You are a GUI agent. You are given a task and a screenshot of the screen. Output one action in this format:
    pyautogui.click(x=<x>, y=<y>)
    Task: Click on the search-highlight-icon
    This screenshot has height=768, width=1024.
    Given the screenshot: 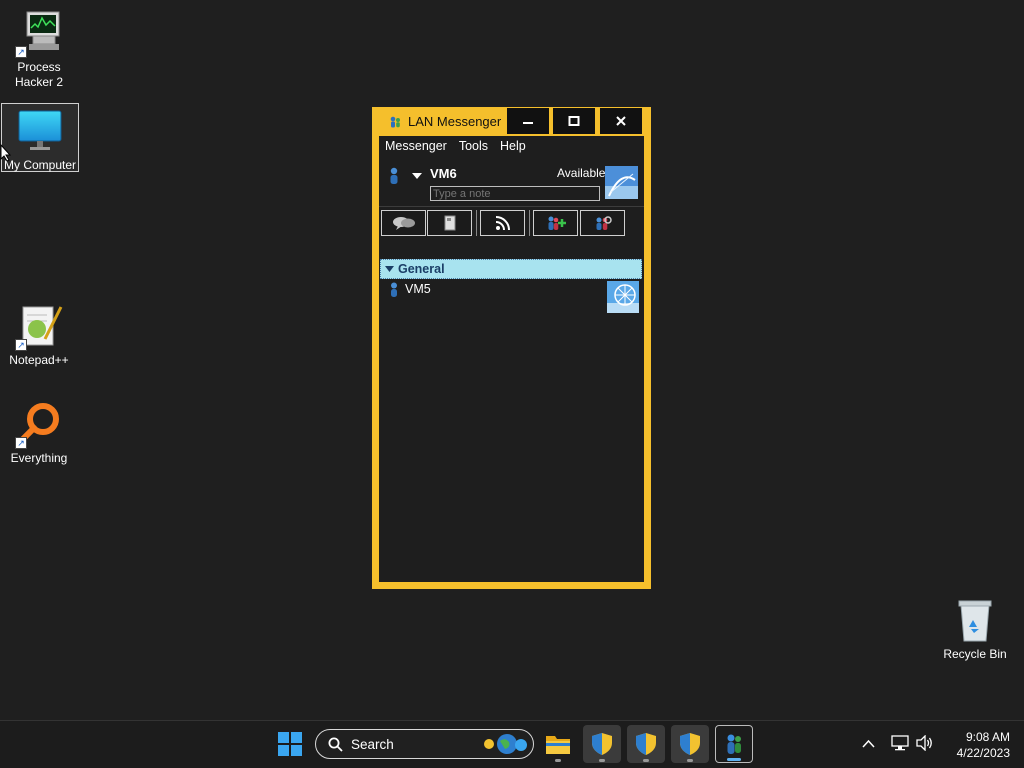 What is the action you would take?
    pyautogui.click(x=505, y=744)
    